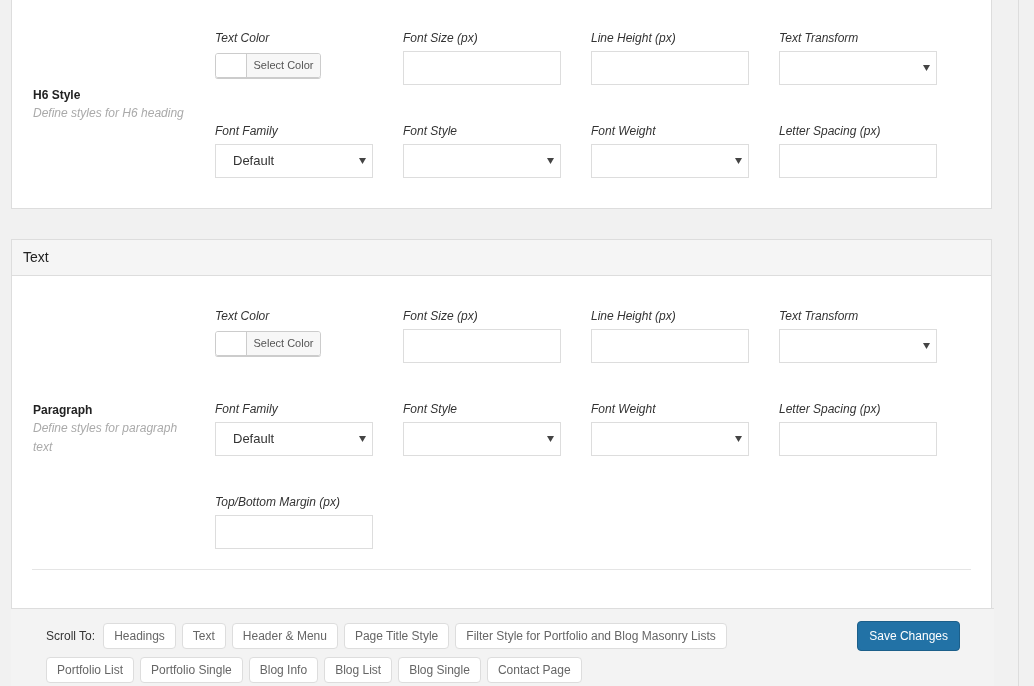  What do you see at coordinates (591, 636) in the screenshot?
I see `scroll-link: Filter Style for Portfolio and Blog Masonry Lists` at bounding box center [591, 636].